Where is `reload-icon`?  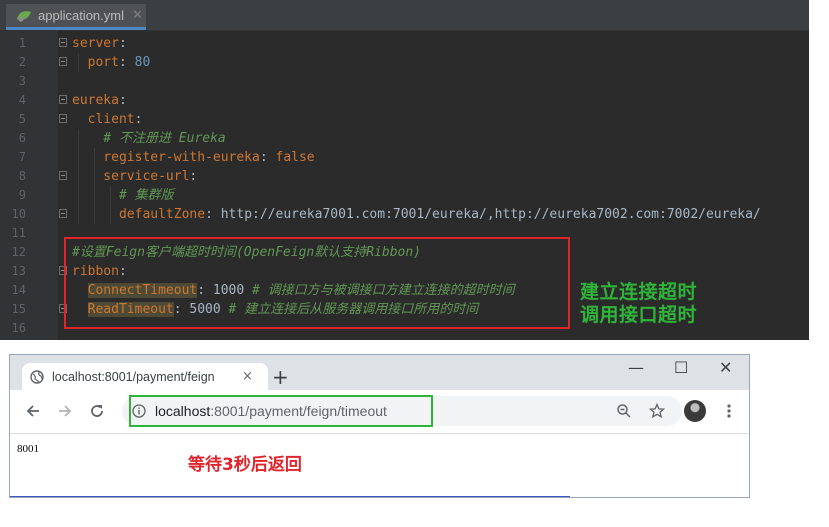
reload-icon is located at coordinates (97, 411).